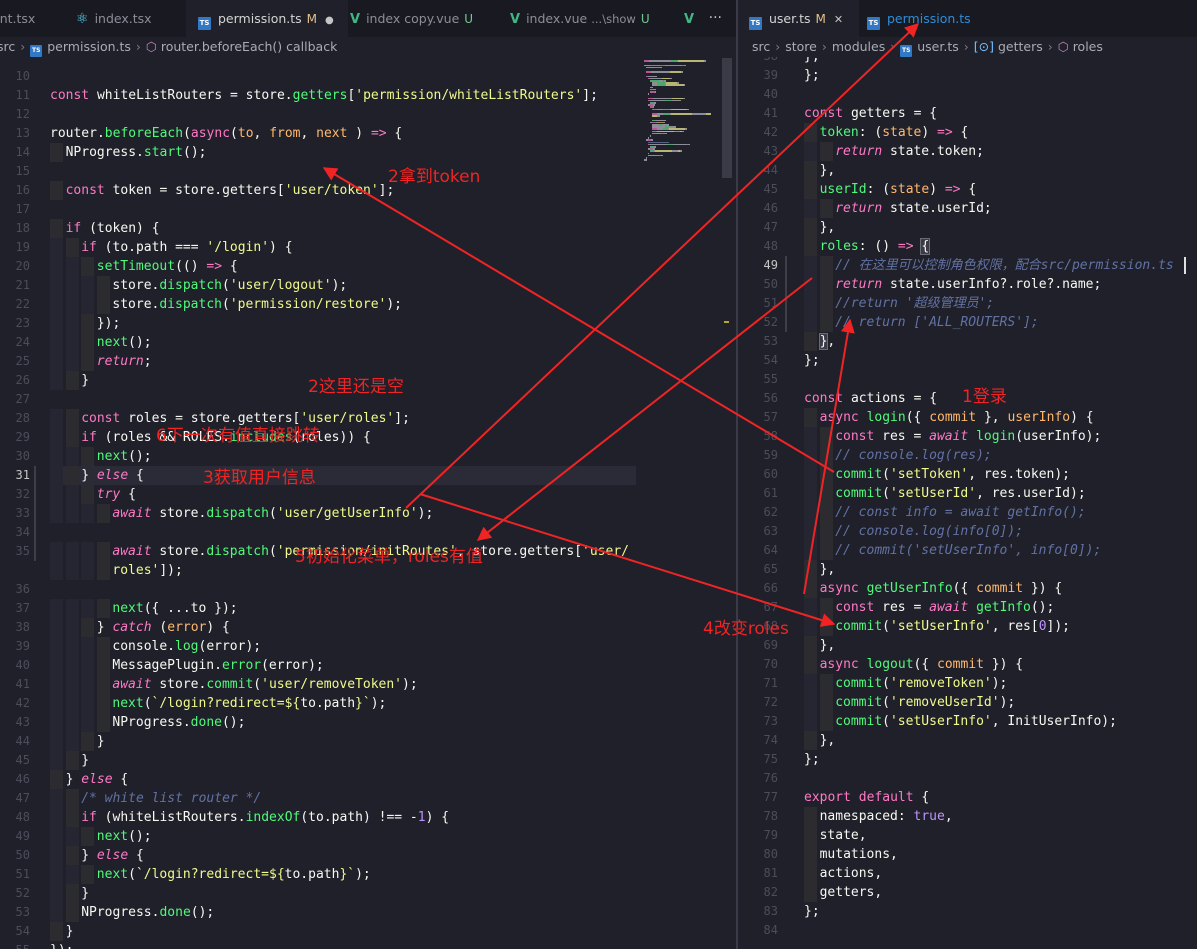  What do you see at coordinates (22, 874) in the screenshot?
I see `line-number: 51` at bounding box center [22, 874].